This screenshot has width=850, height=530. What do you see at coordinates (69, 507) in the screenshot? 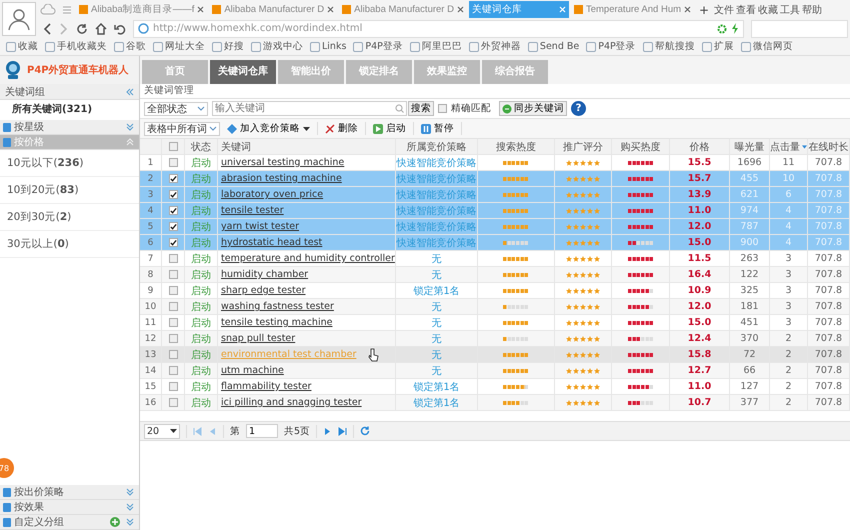
I see `group-header: 按效果` at bounding box center [69, 507].